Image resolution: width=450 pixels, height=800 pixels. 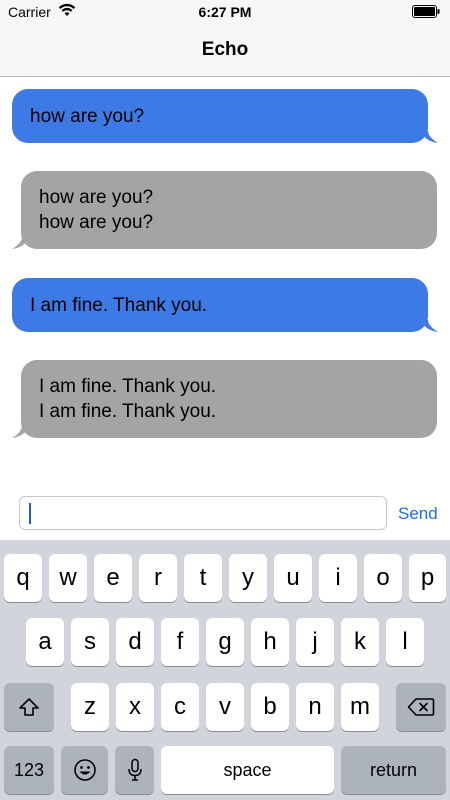 What do you see at coordinates (68, 578) in the screenshot?
I see `key-w: w` at bounding box center [68, 578].